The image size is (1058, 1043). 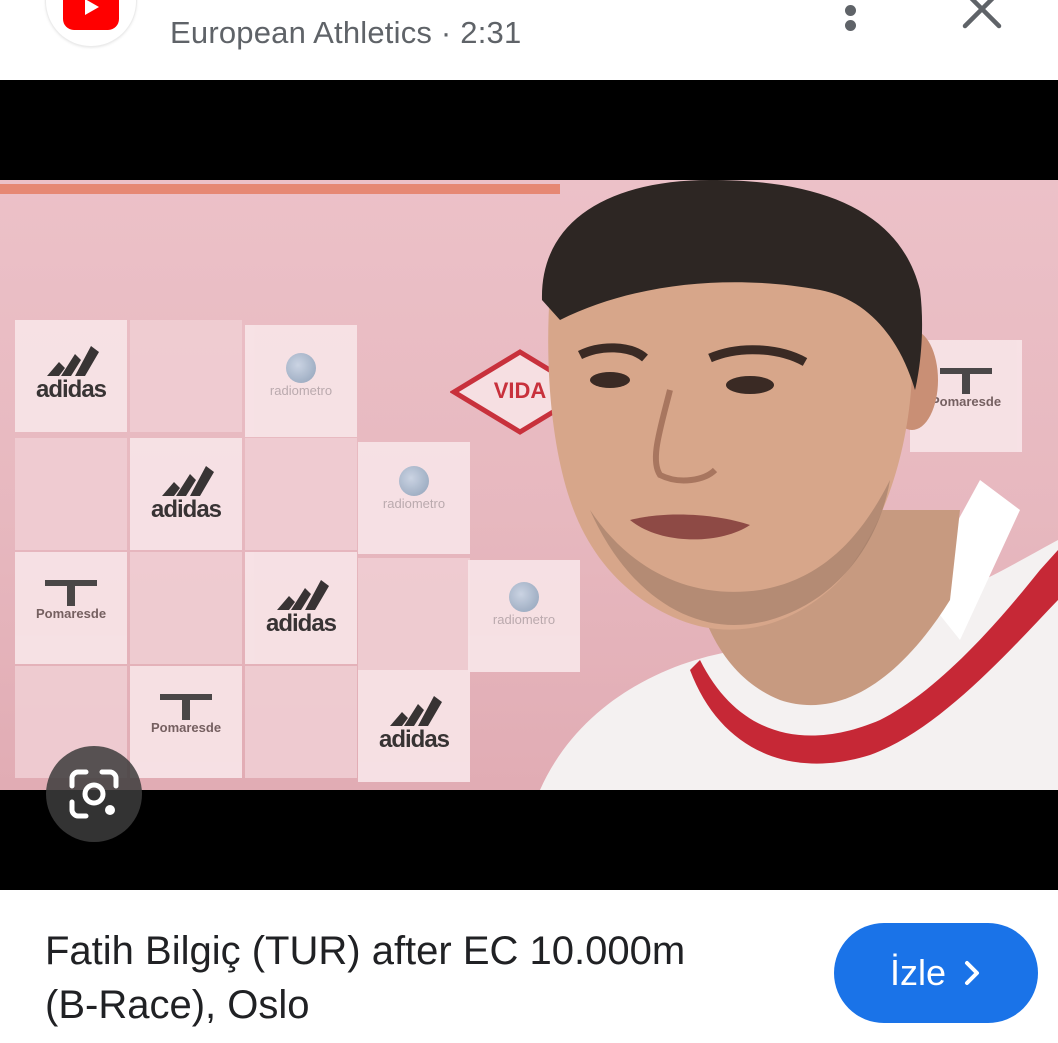 I want to click on lens-camera-icon, so click(x=94, y=794).